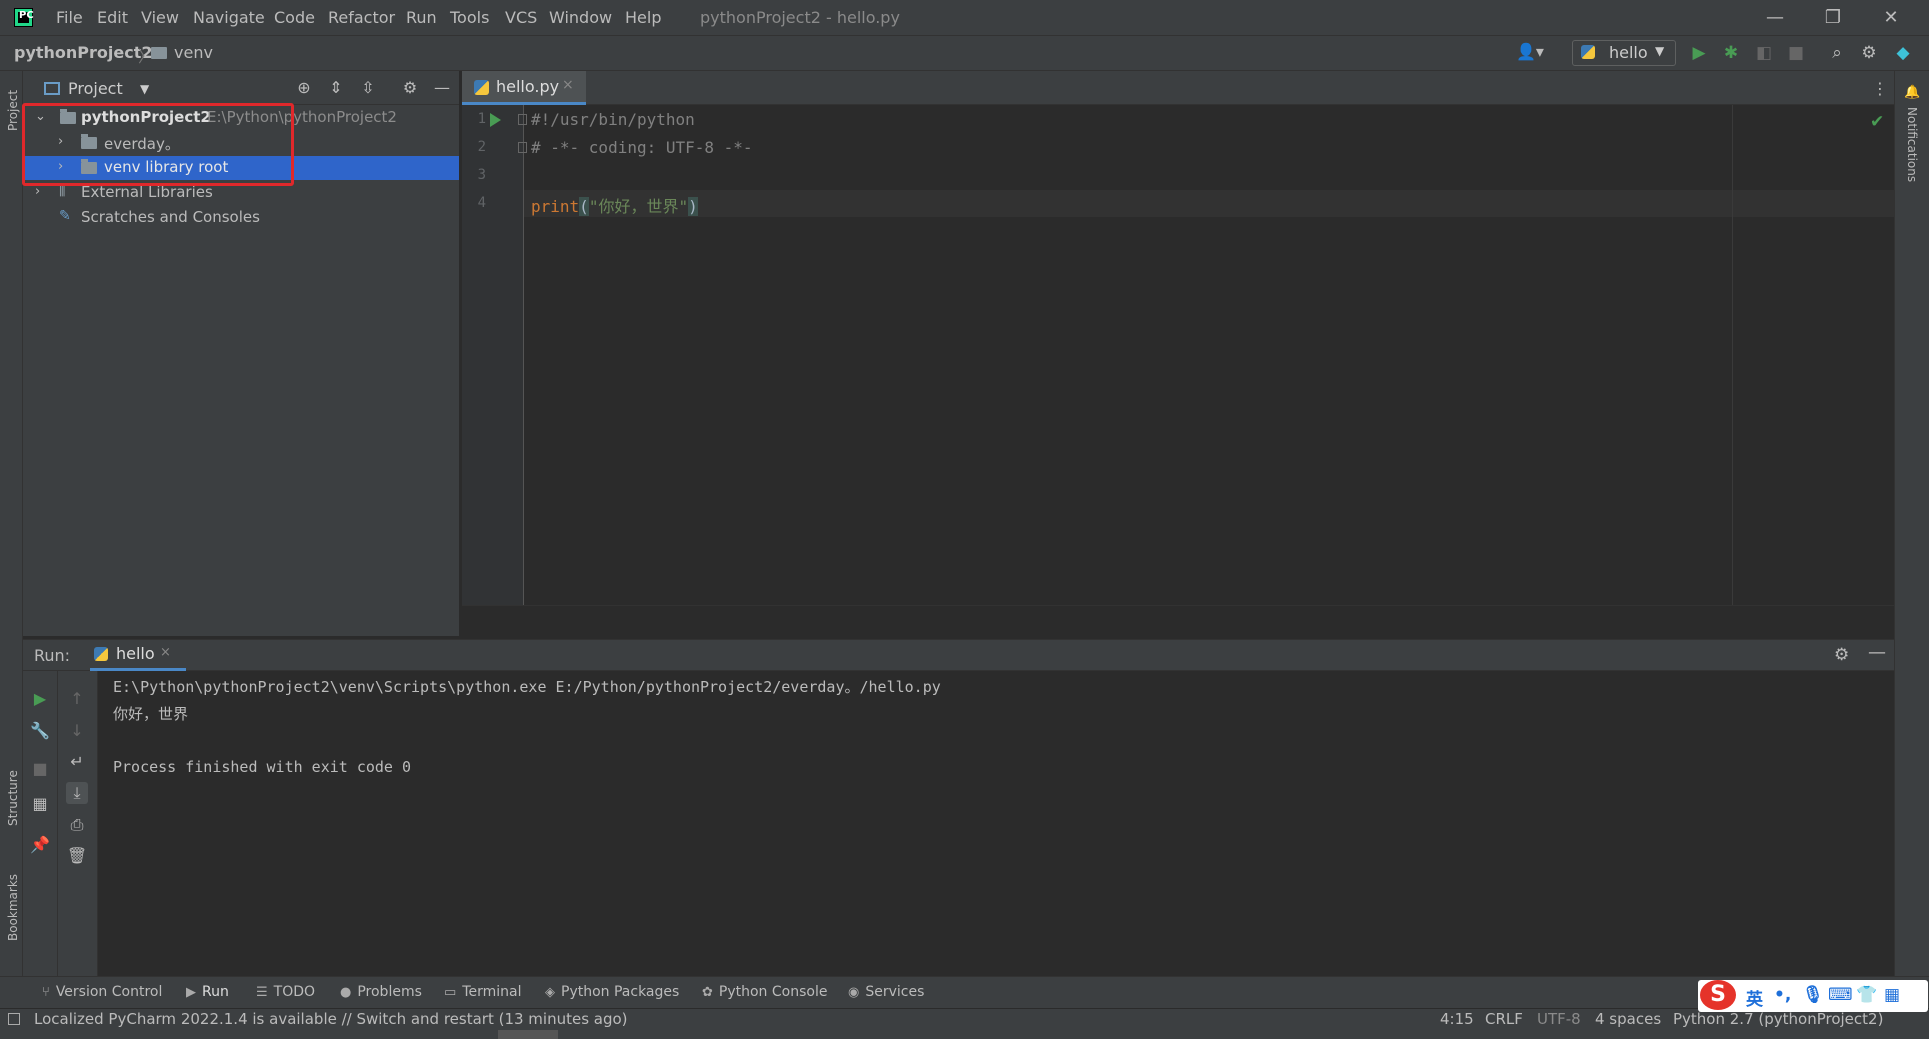  Describe the element at coordinates (285, 992) in the screenshot. I see `tool-todo: ☰ TODO` at that location.